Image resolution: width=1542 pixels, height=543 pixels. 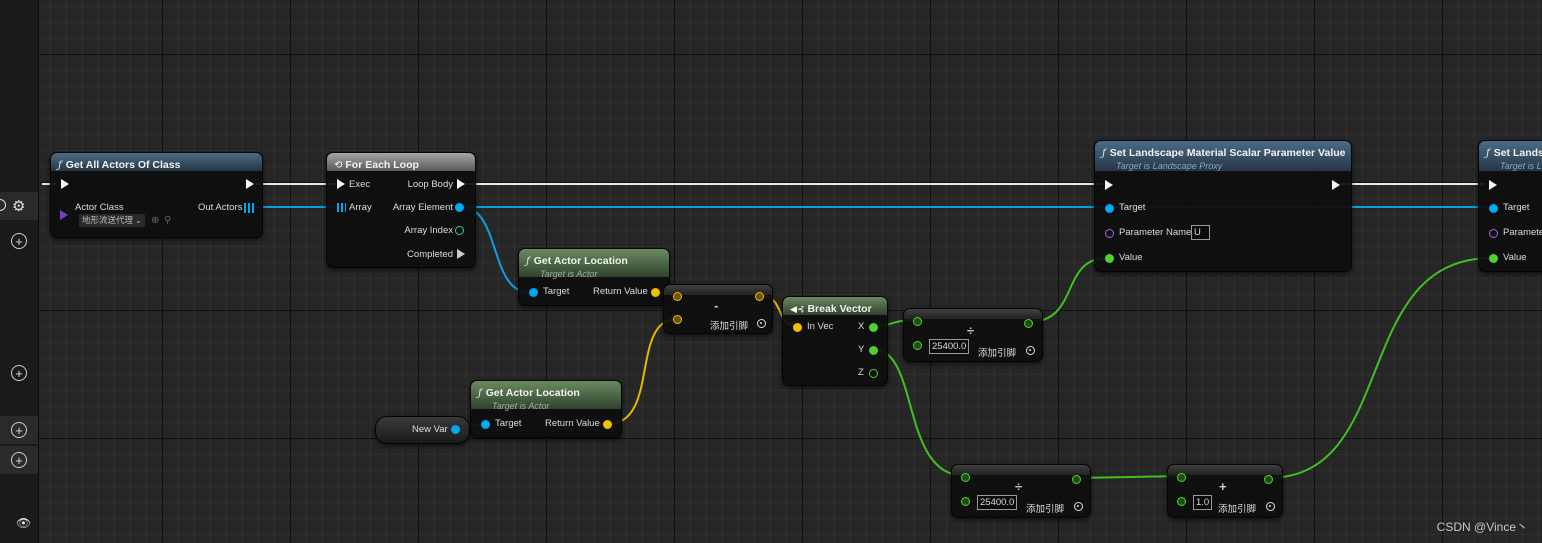 I want to click on node-title: Break Vector, so click(x=839, y=309).